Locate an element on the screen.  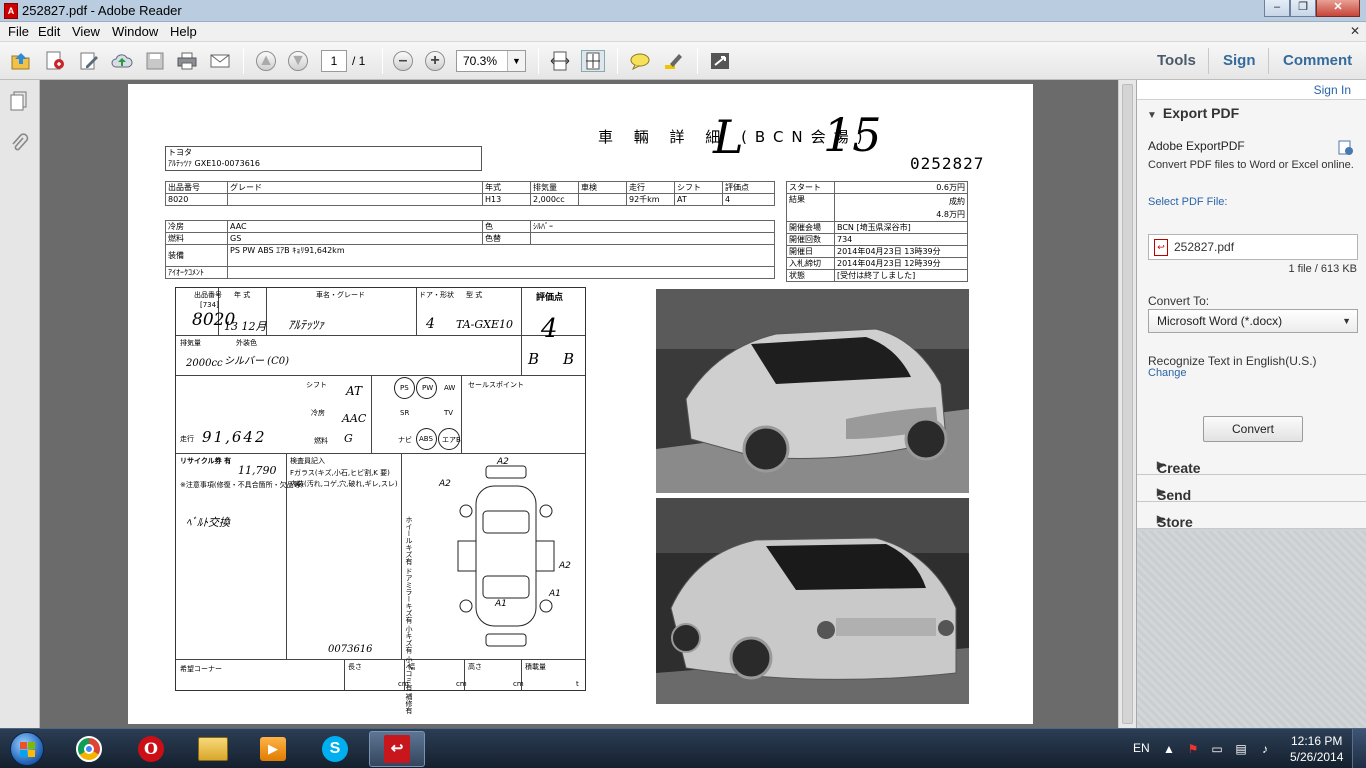
menu-help: Help is located at coordinates (183, 31).